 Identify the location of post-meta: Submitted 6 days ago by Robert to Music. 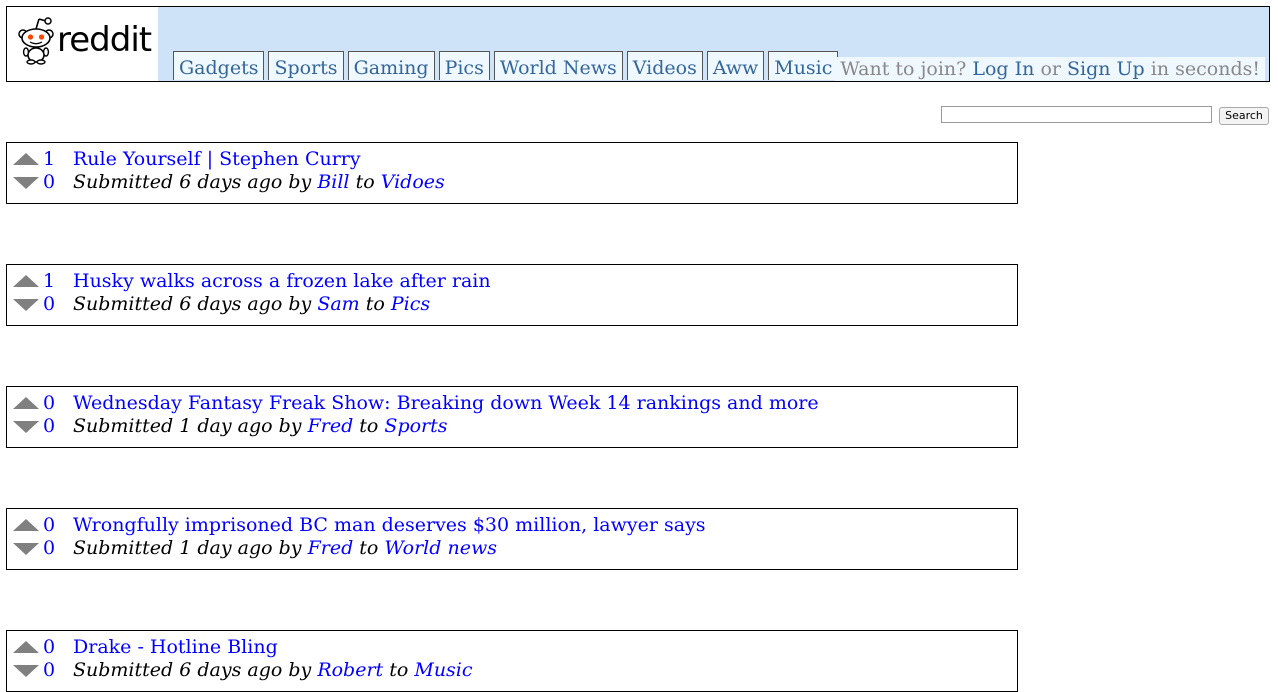
(273, 670).